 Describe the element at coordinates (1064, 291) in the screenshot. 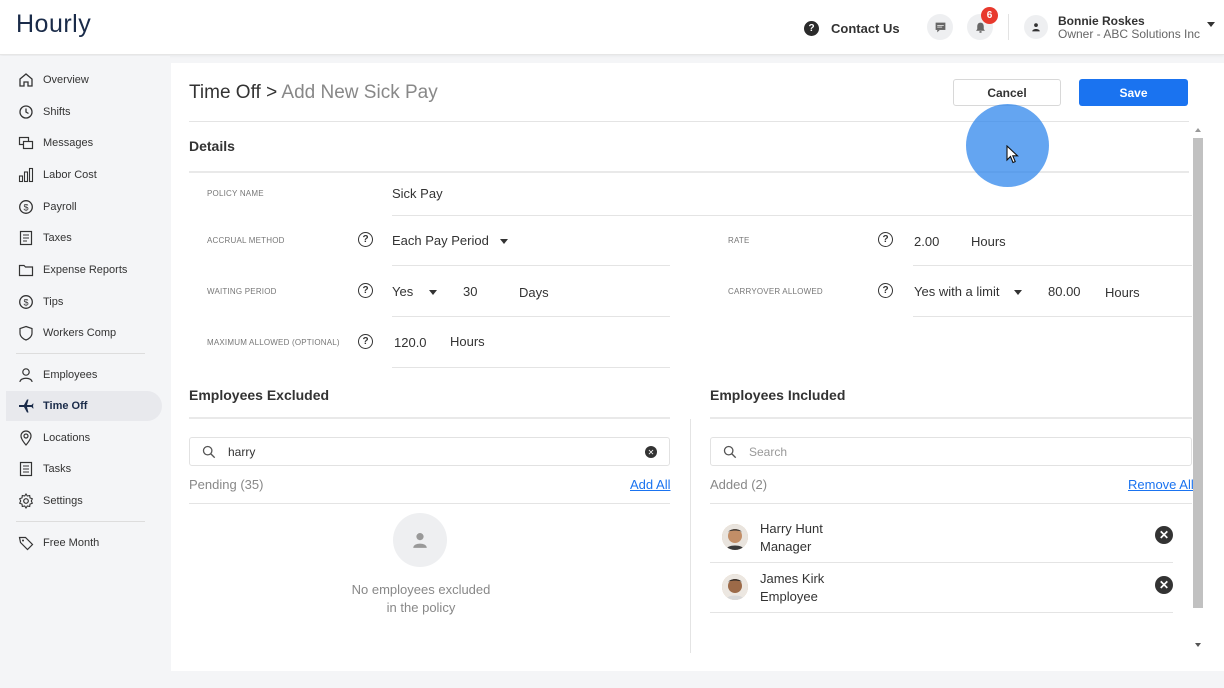

I see `carryover-amount-input: 80.00` at that location.